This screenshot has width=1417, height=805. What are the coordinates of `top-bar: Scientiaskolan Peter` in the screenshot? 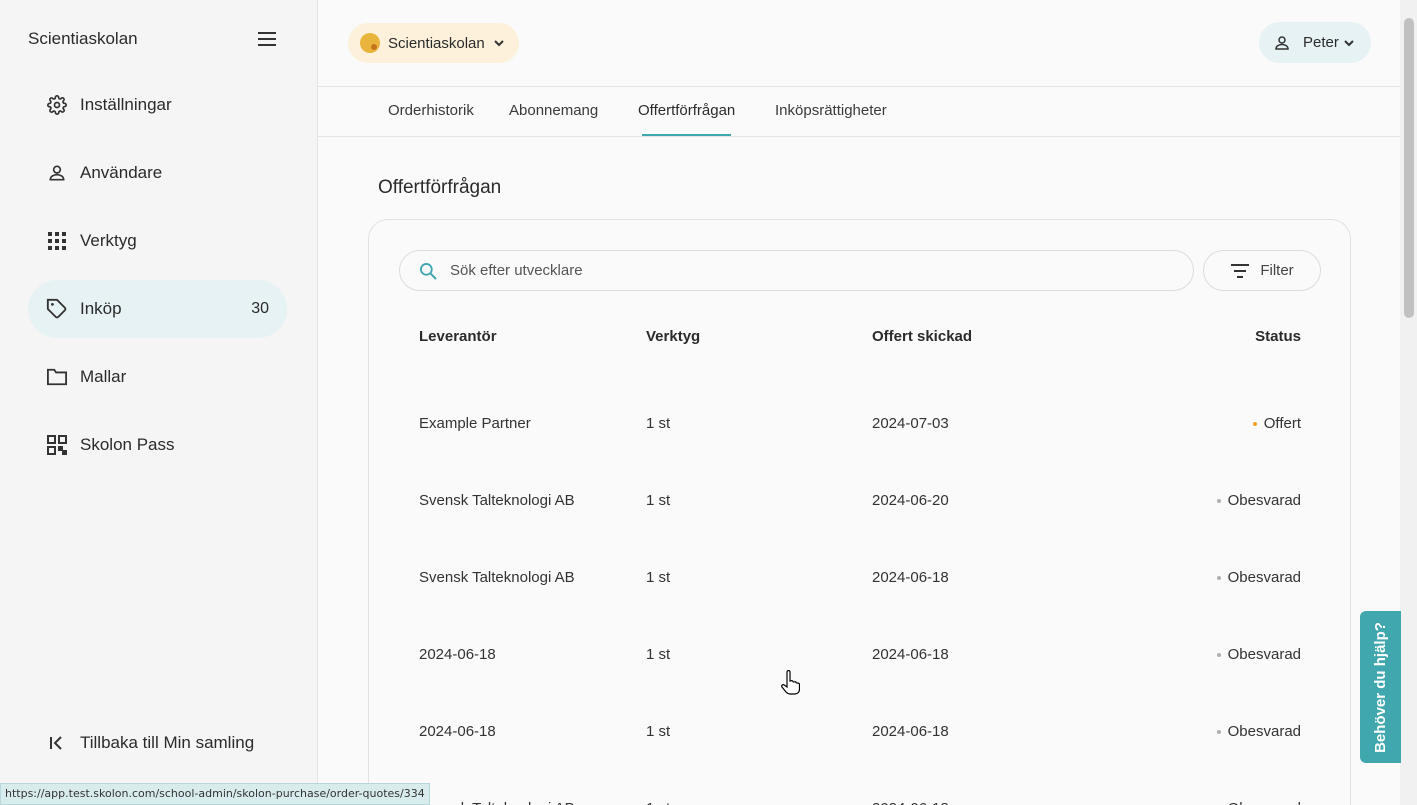 It's located at (859, 43).